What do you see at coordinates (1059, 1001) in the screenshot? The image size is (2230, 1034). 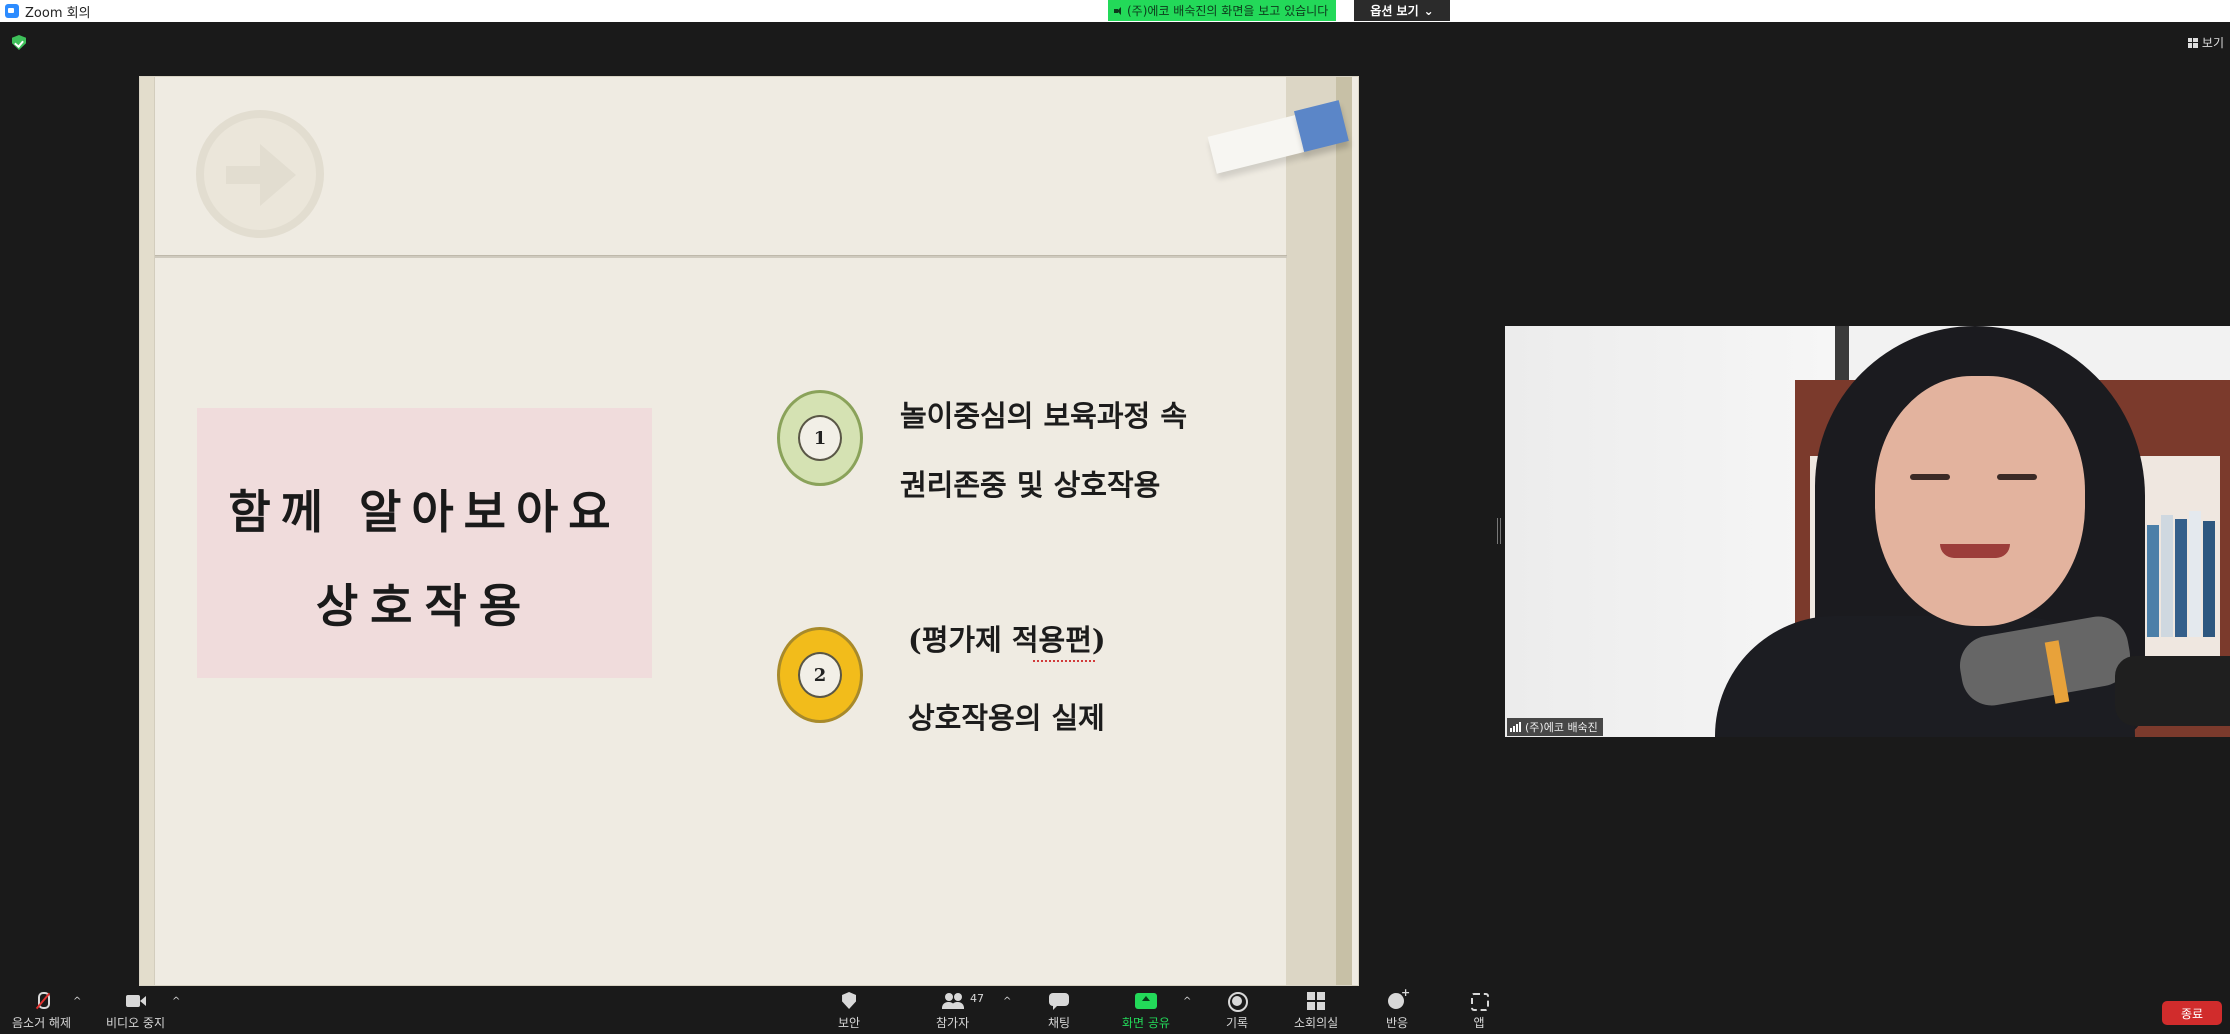 I see `chat-bubble-icon` at bounding box center [1059, 1001].